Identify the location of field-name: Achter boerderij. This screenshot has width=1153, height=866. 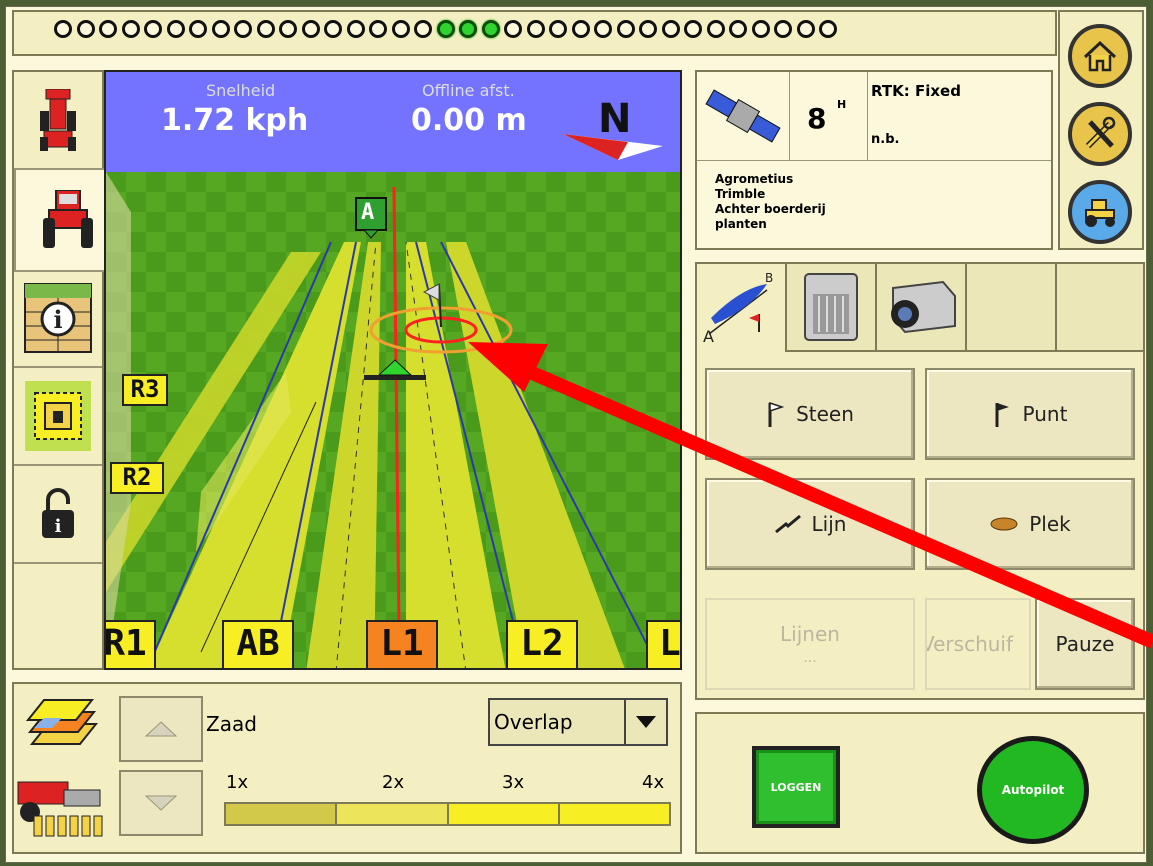
(770, 209).